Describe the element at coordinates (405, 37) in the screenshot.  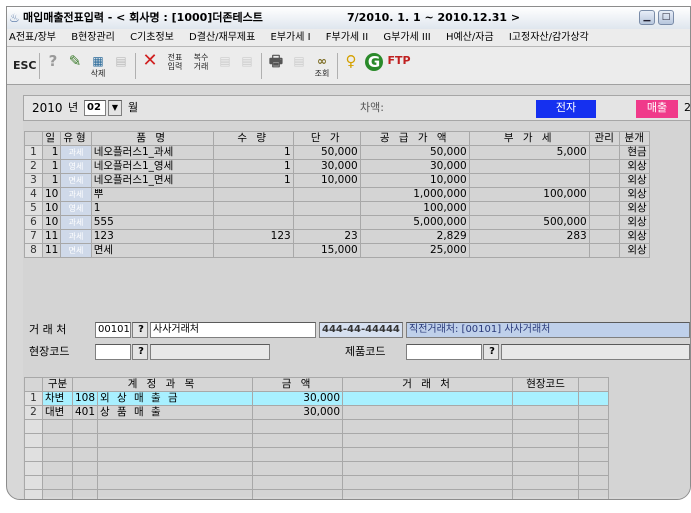
I see `menu-item-vat3: G부가세 III` at that location.